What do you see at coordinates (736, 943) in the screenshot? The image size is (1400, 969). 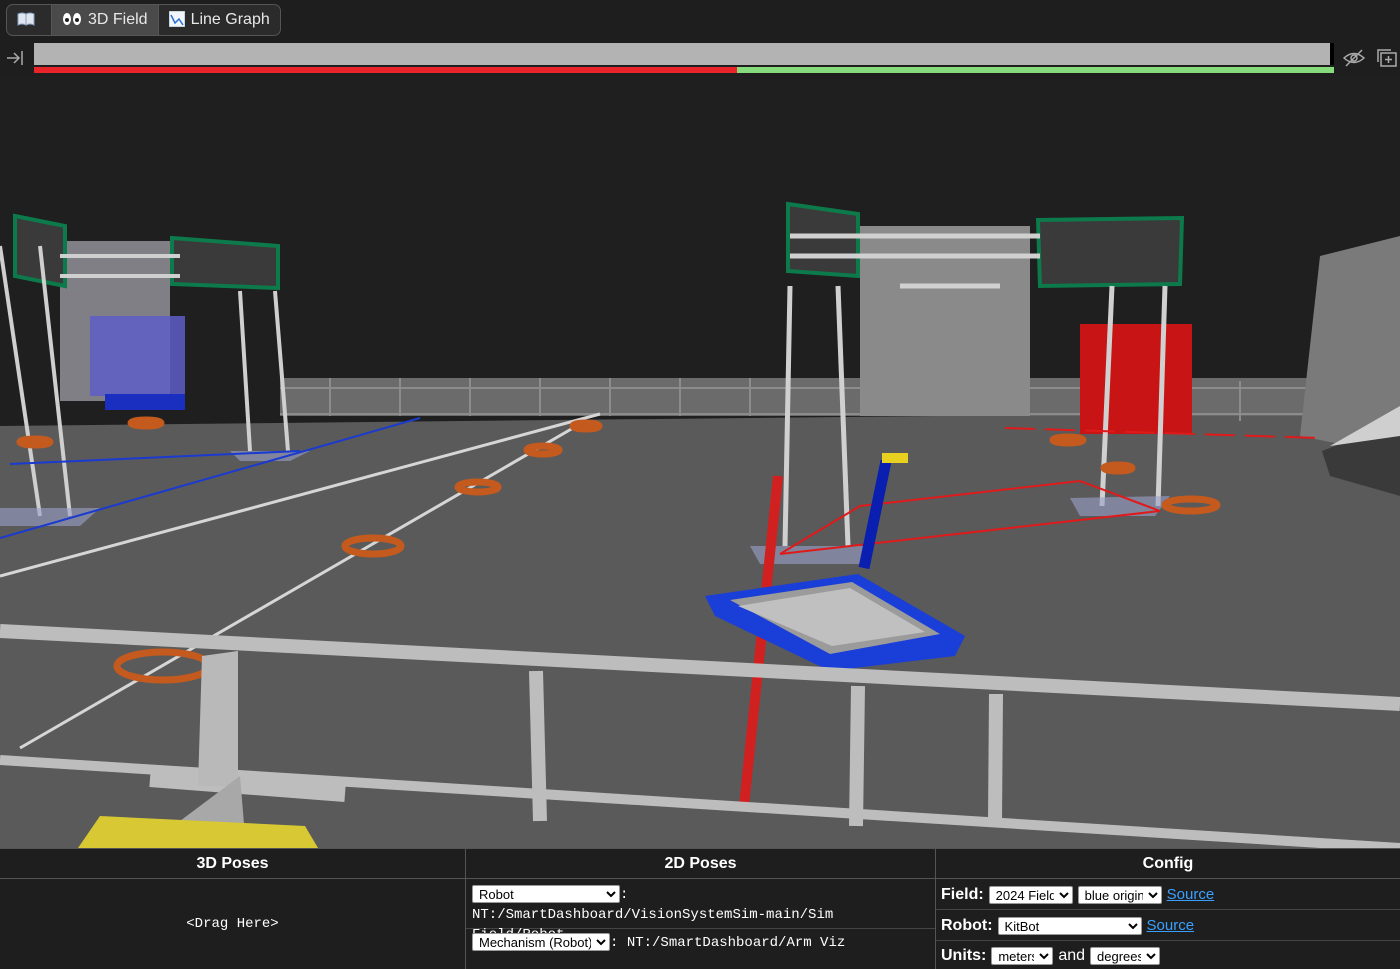 I see `pose-source-path: NT:/SmartDashboard/Arm Viz` at bounding box center [736, 943].